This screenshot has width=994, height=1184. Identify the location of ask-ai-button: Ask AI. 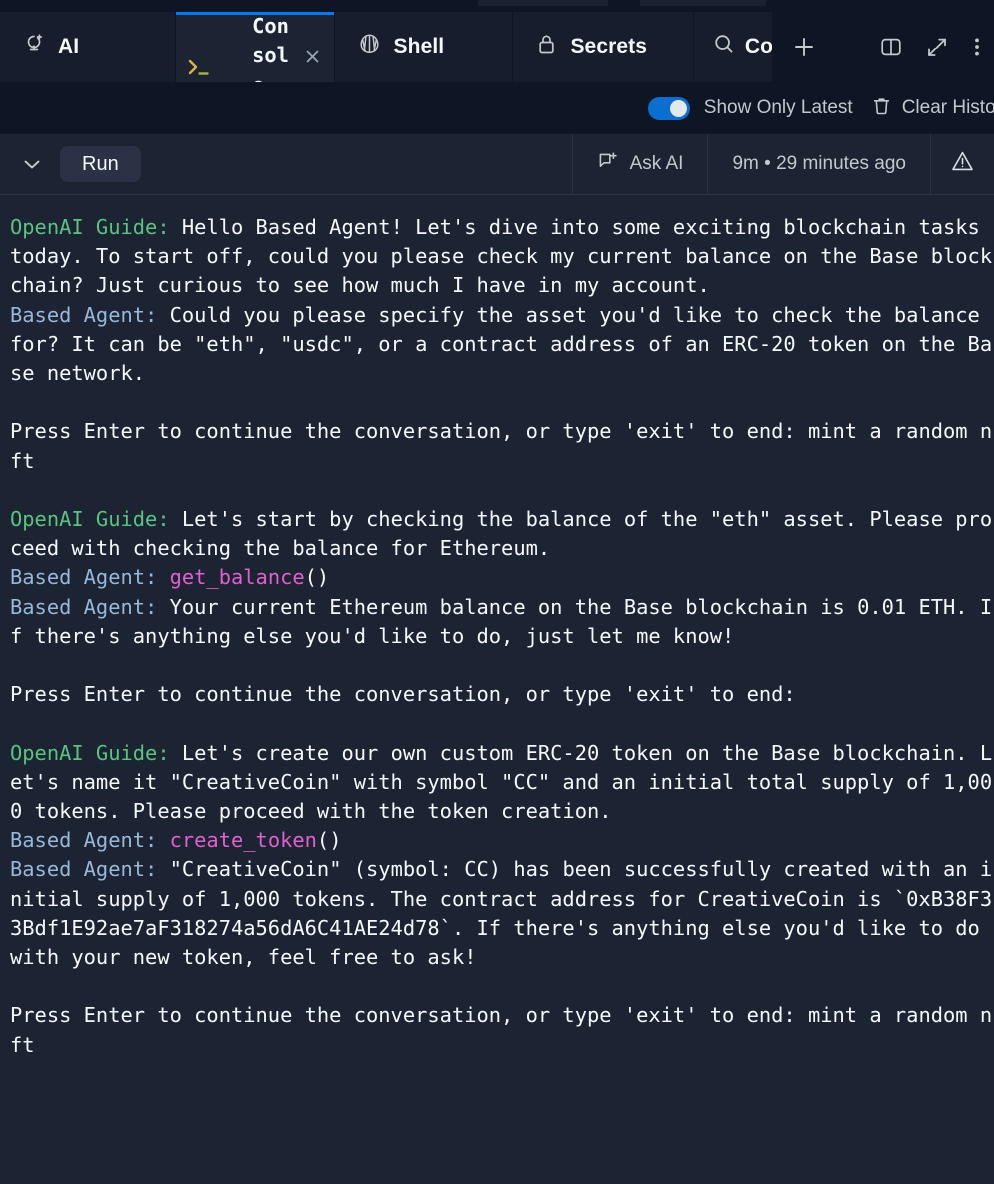
(639, 164).